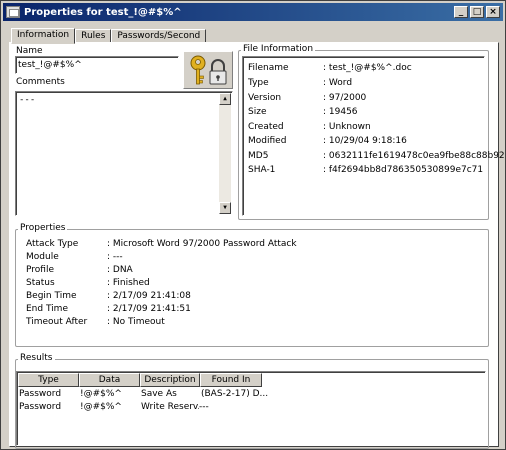 The height and width of the screenshot is (450, 506). I want to click on cell-found-in: ---, so click(204, 407).